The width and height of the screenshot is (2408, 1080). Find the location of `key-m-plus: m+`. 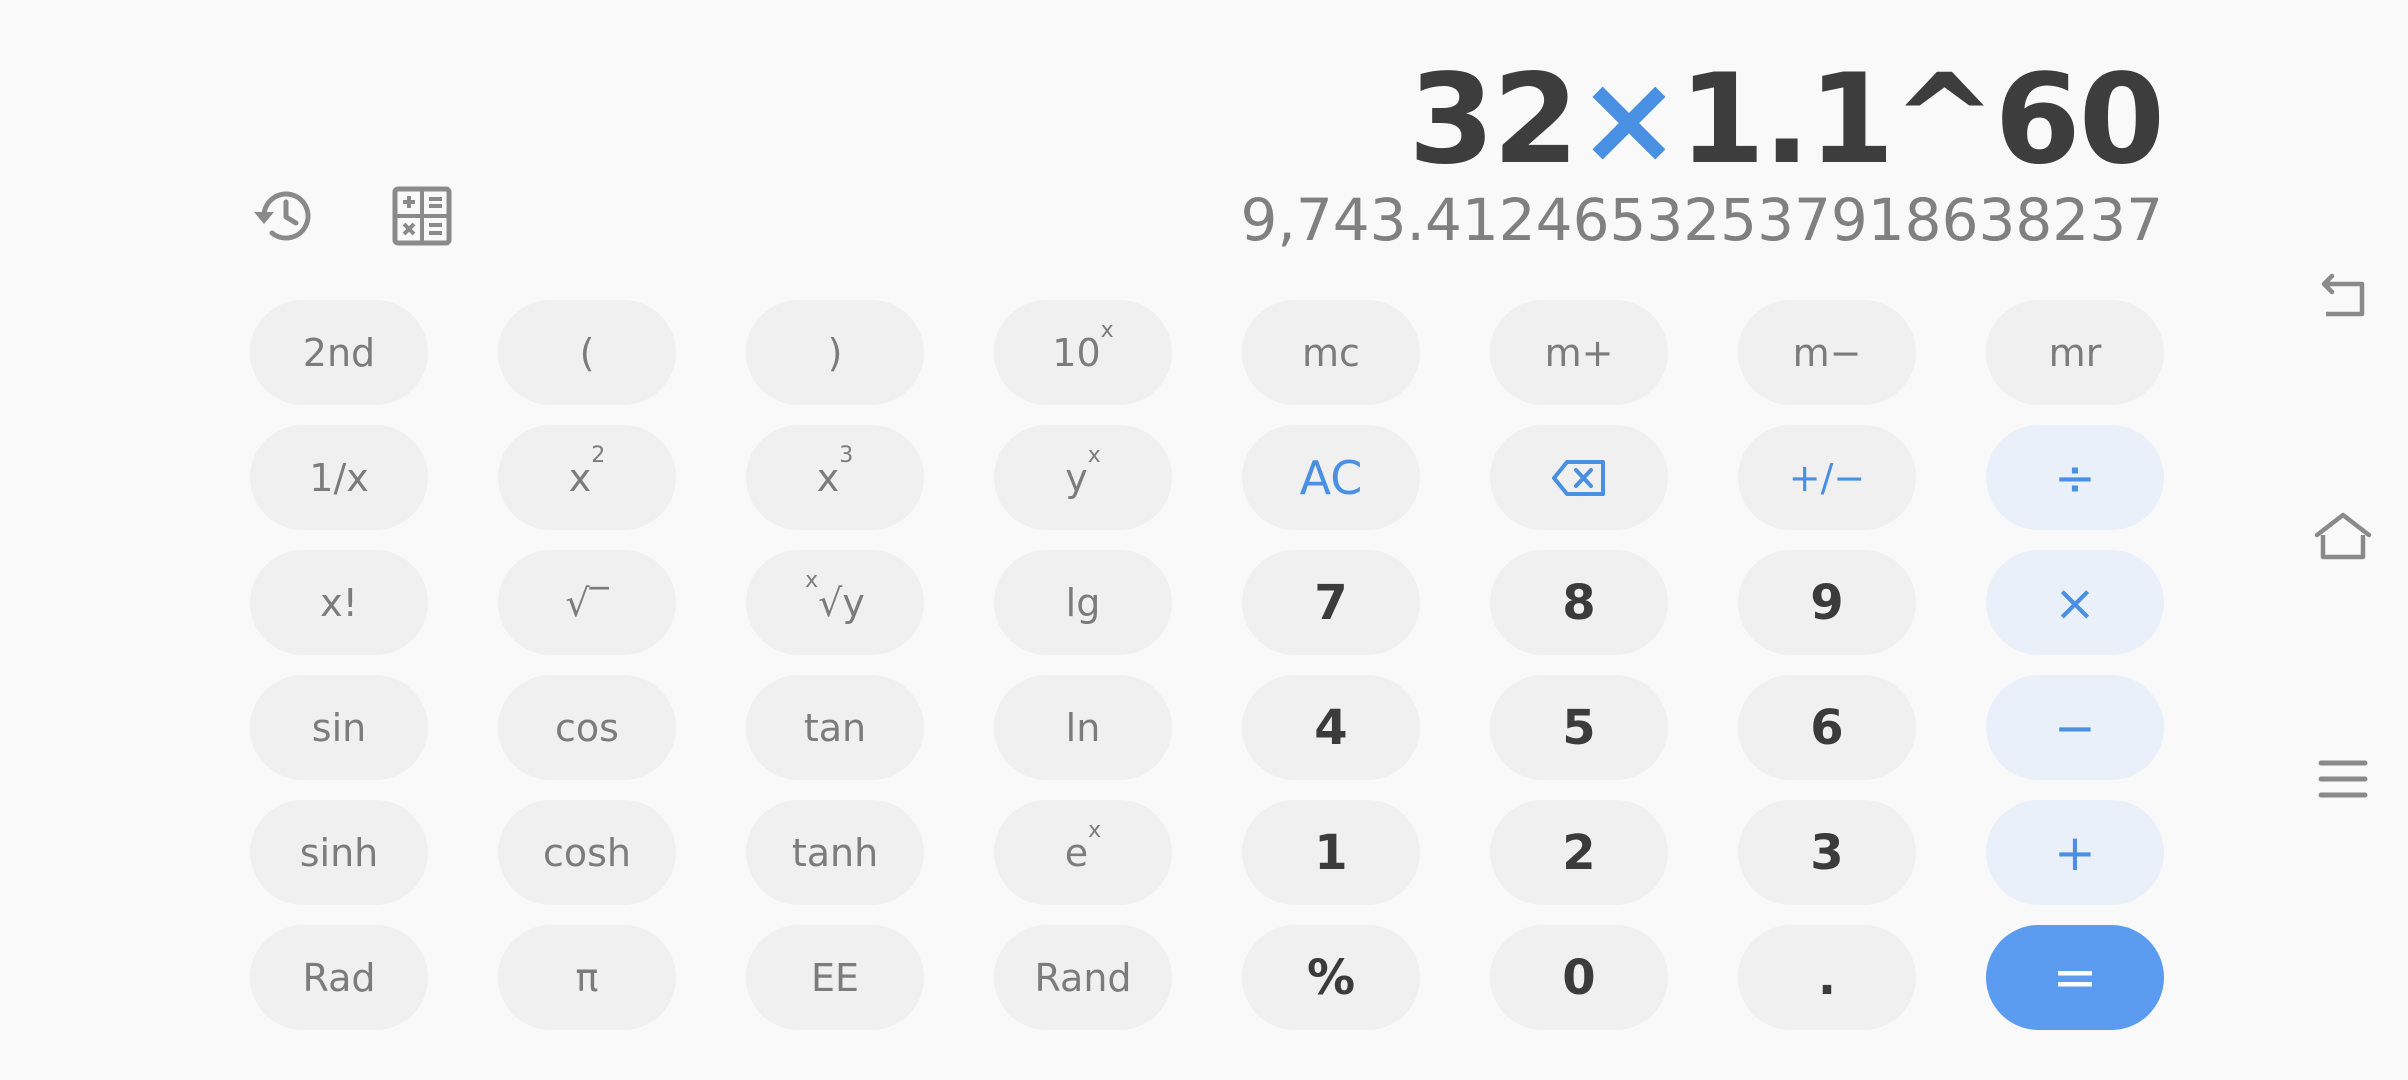

key-m-plus: m+ is located at coordinates (1579, 352).